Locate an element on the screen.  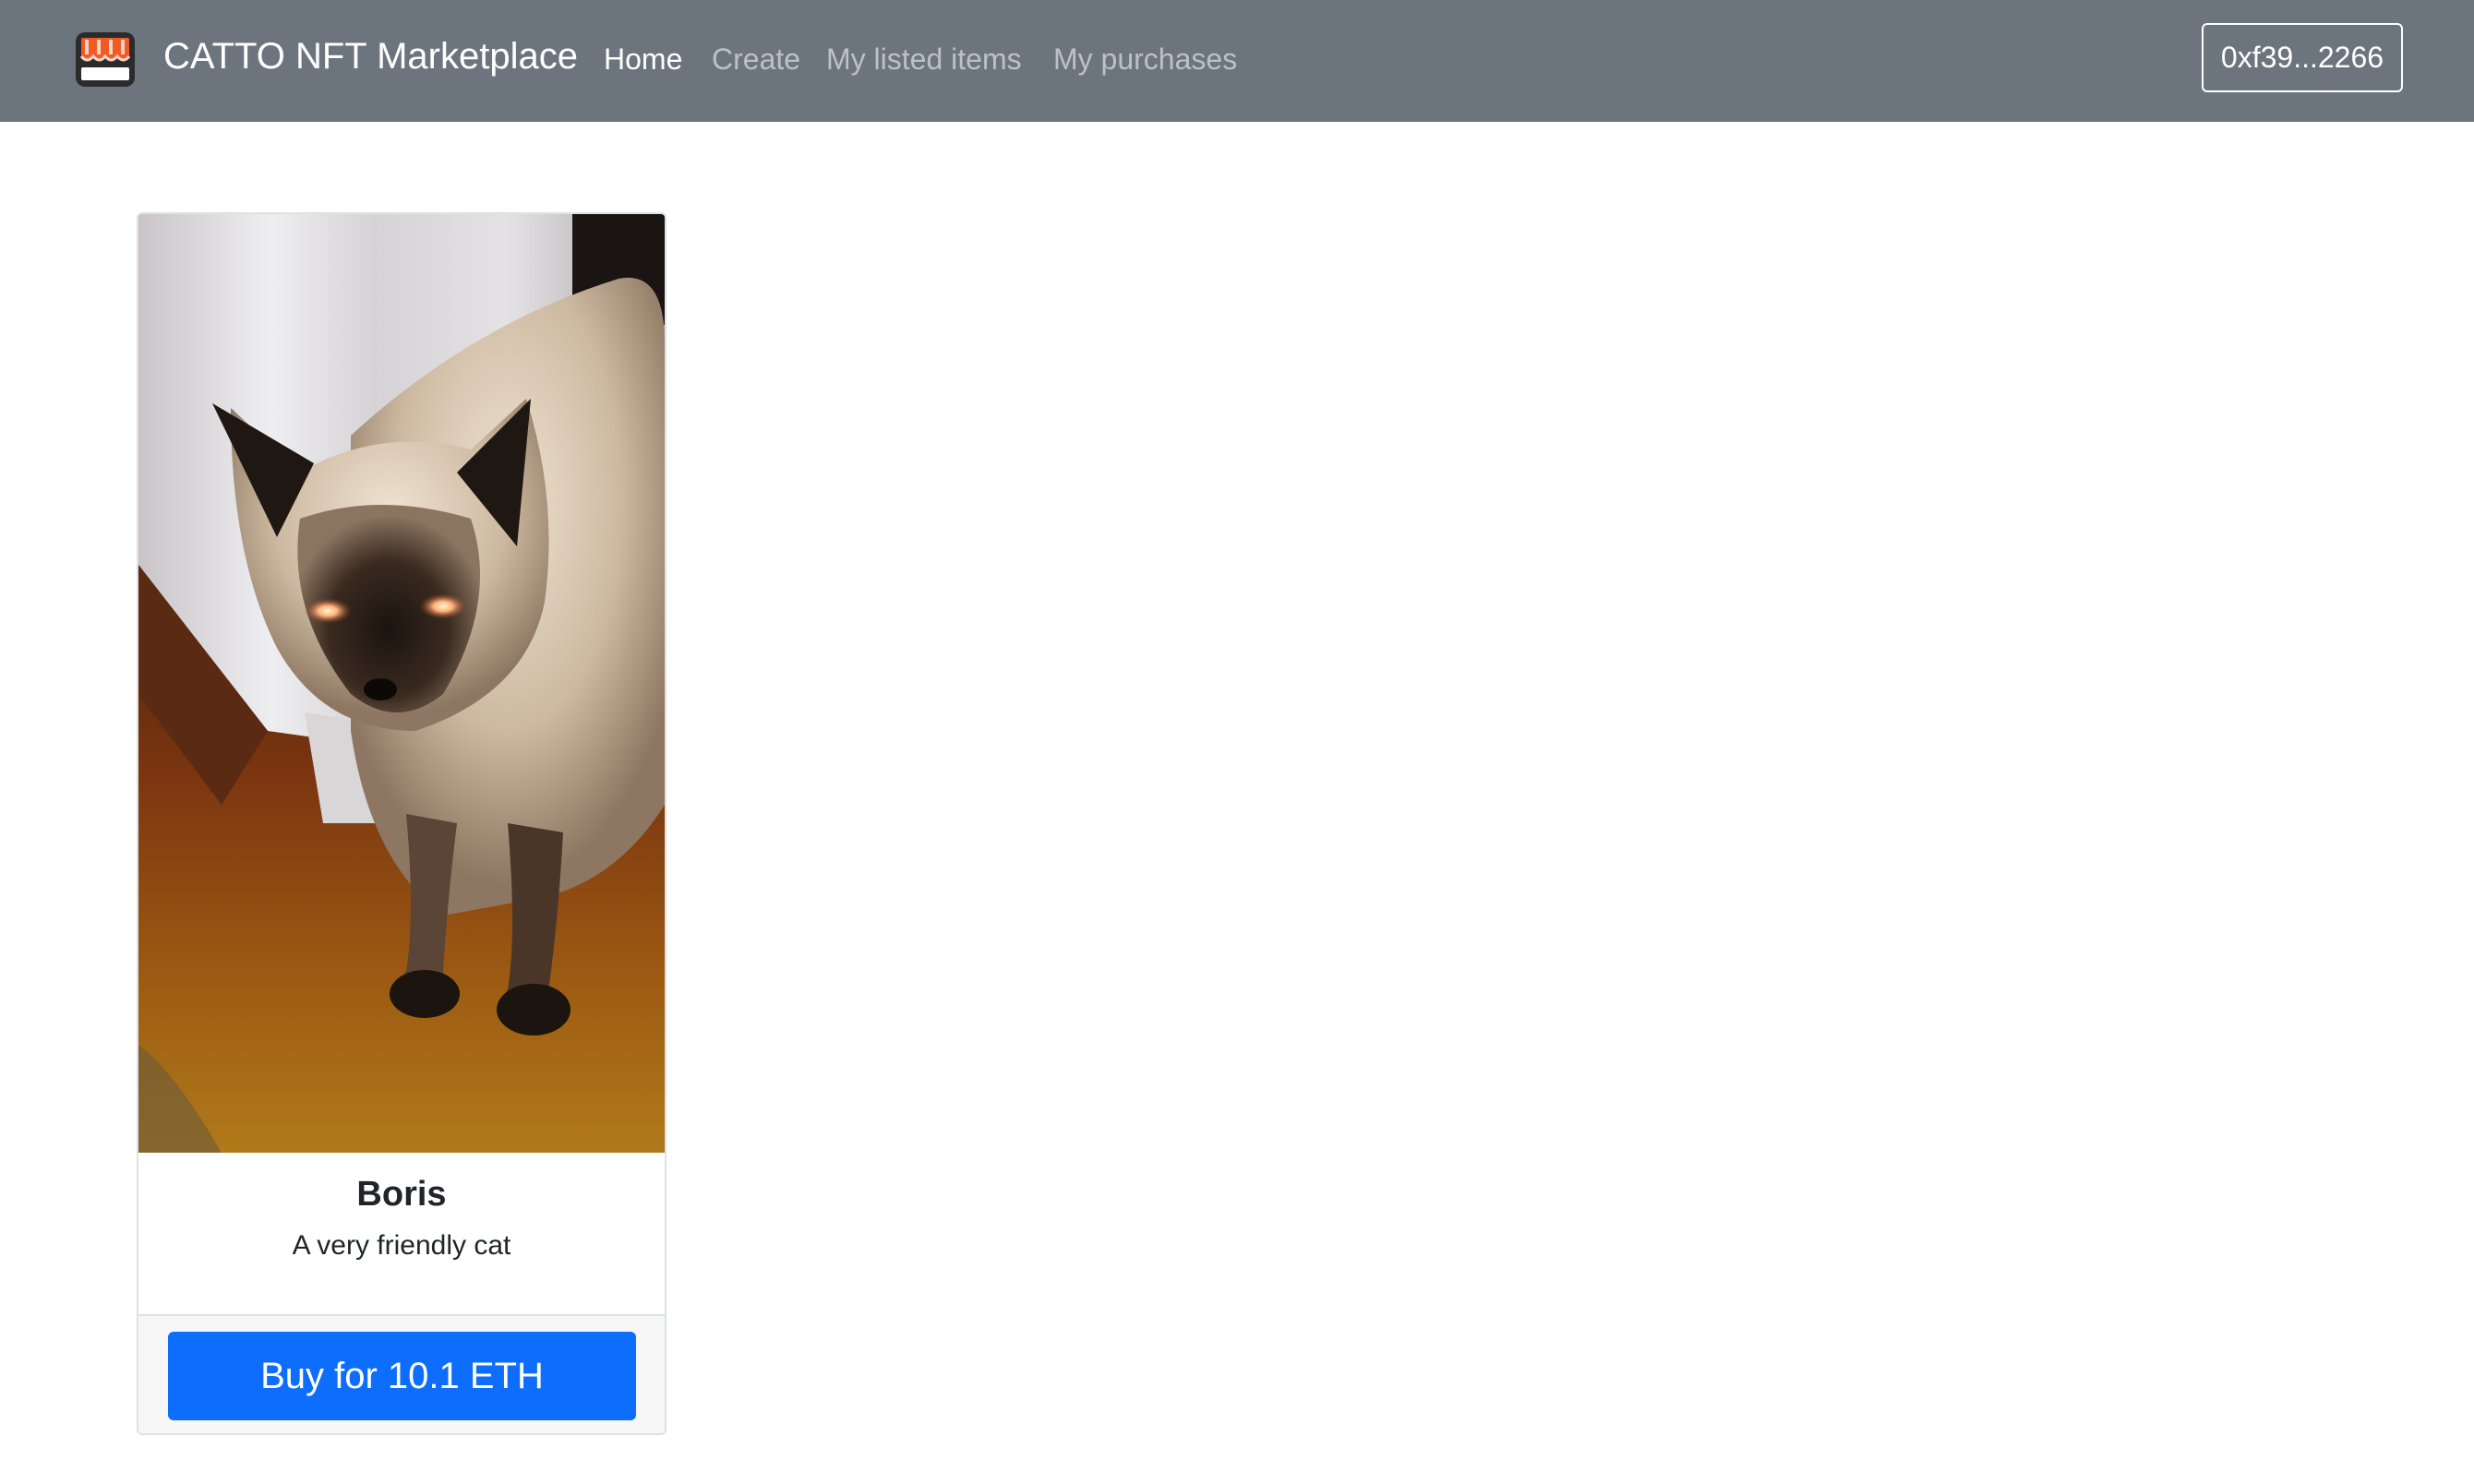
buy-button: Buy for 10.1 ETH is located at coordinates (402, 1376).